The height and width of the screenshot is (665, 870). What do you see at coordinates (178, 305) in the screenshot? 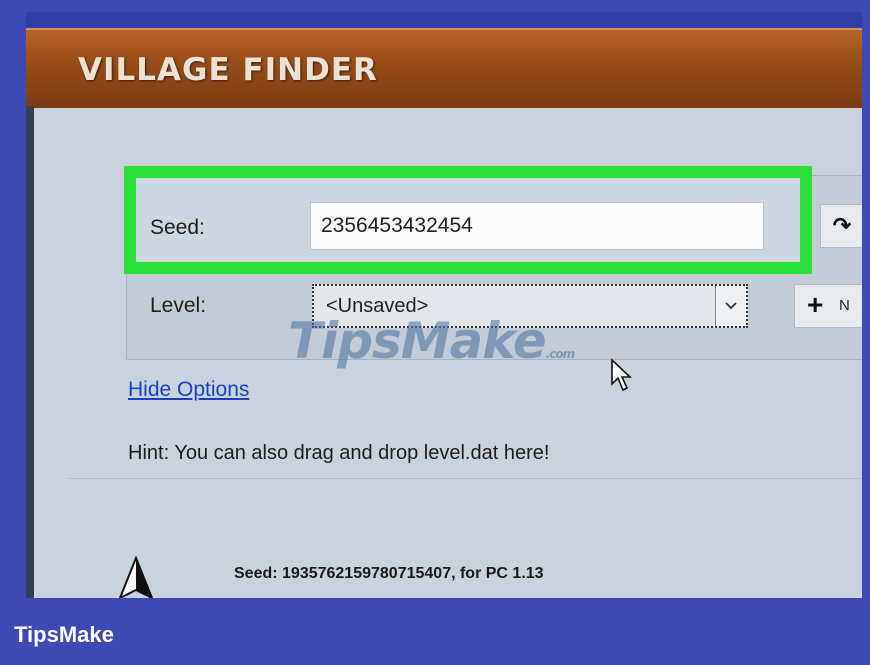
I see `level-label: Level:` at bounding box center [178, 305].